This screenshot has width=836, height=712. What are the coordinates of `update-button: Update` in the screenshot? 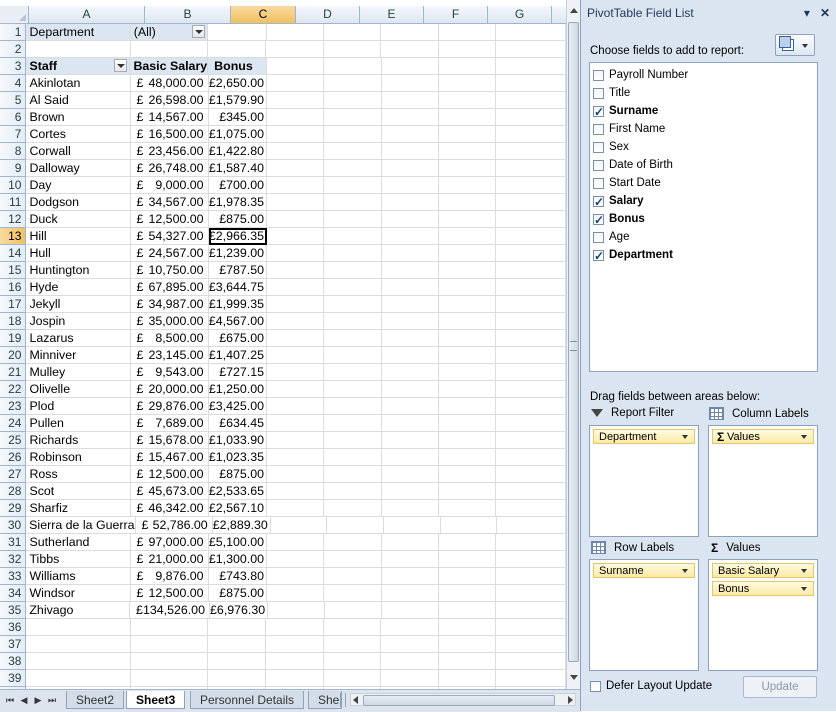 It's located at (780, 687).